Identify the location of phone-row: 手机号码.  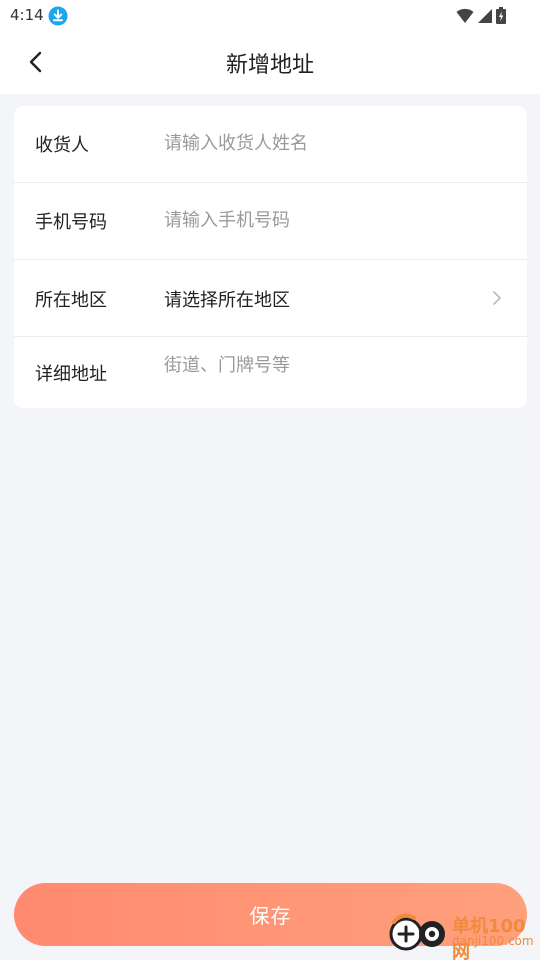
(270, 221).